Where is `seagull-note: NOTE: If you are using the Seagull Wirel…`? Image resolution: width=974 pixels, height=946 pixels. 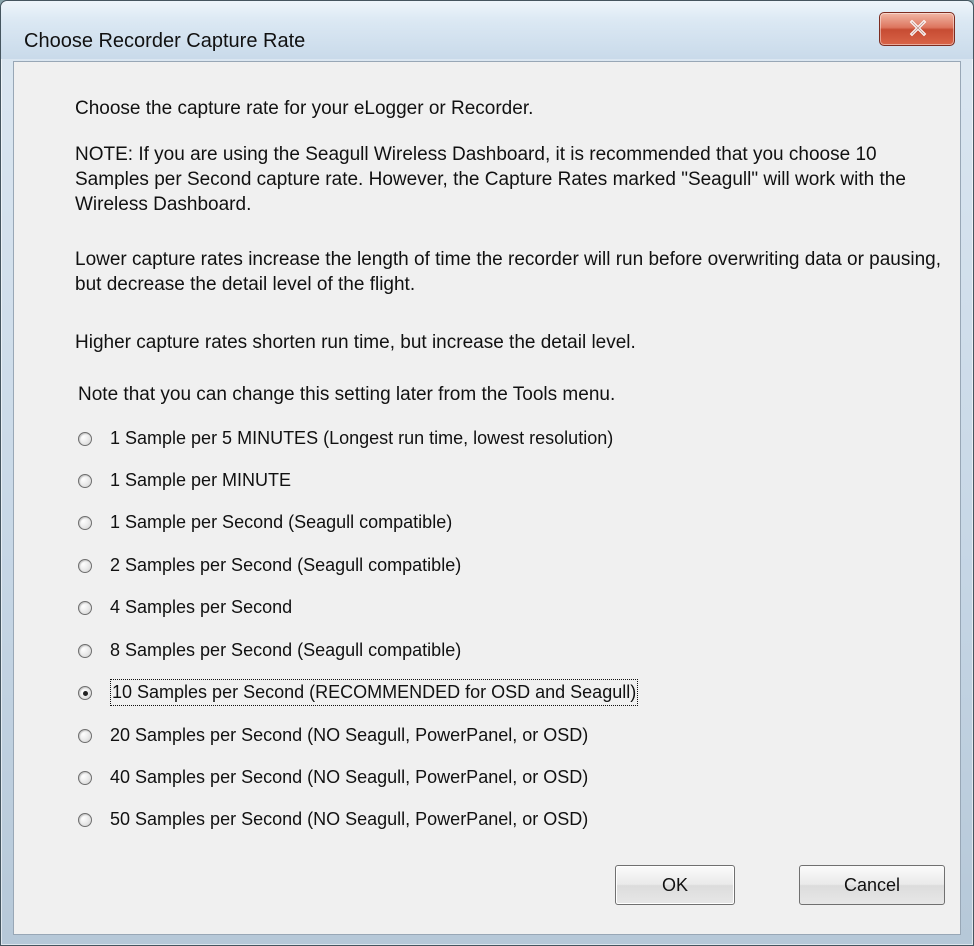
seagull-note: NOTE: If you are using the Seagull Wirel… is located at coordinates (490, 179).